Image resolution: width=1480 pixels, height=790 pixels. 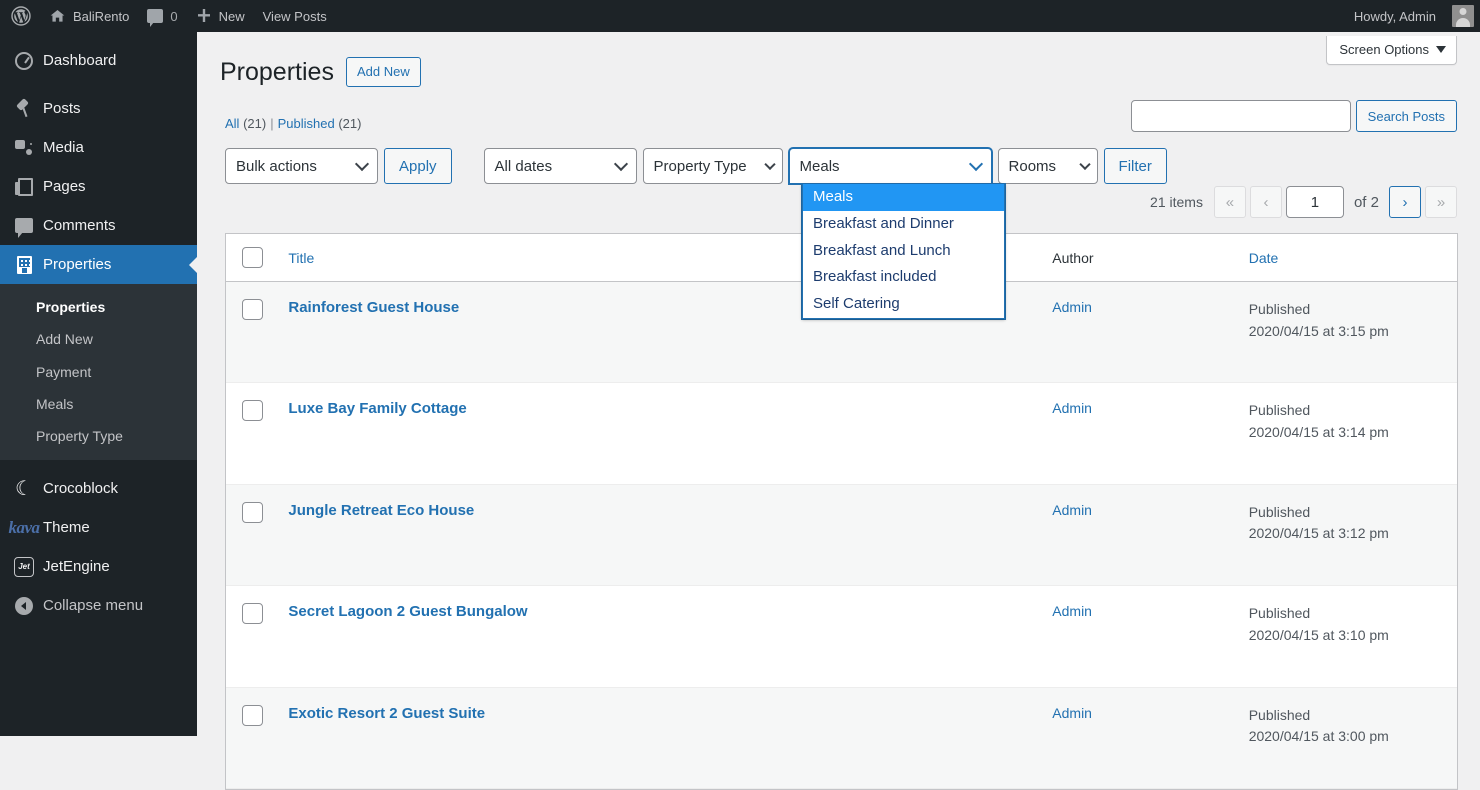 I want to click on collapse-menu-label: Collapse menu, so click(x=93, y=606).